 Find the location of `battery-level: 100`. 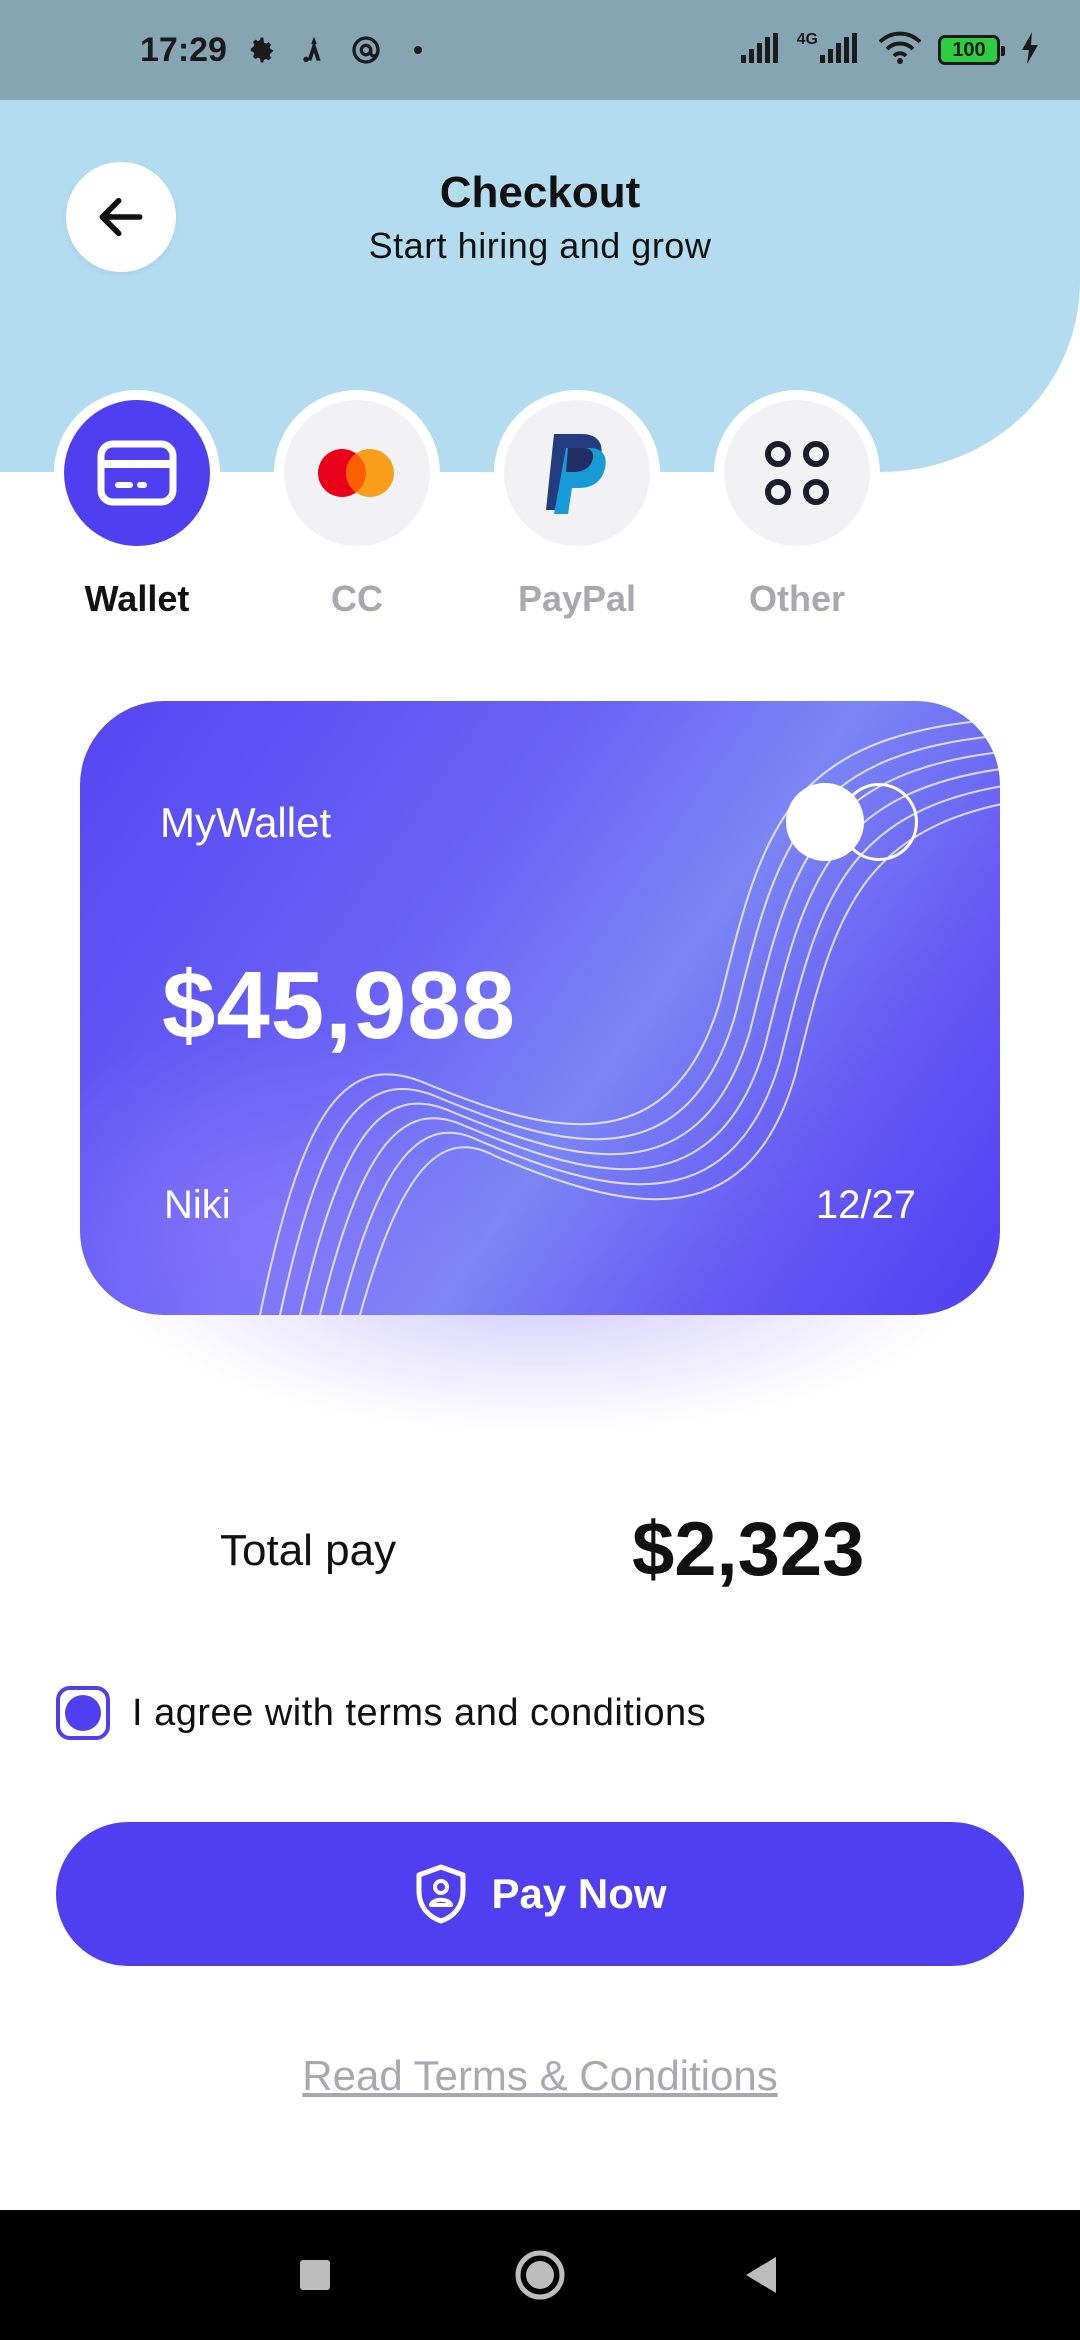

battery-level: 100 is located at coordinates (969, 49).